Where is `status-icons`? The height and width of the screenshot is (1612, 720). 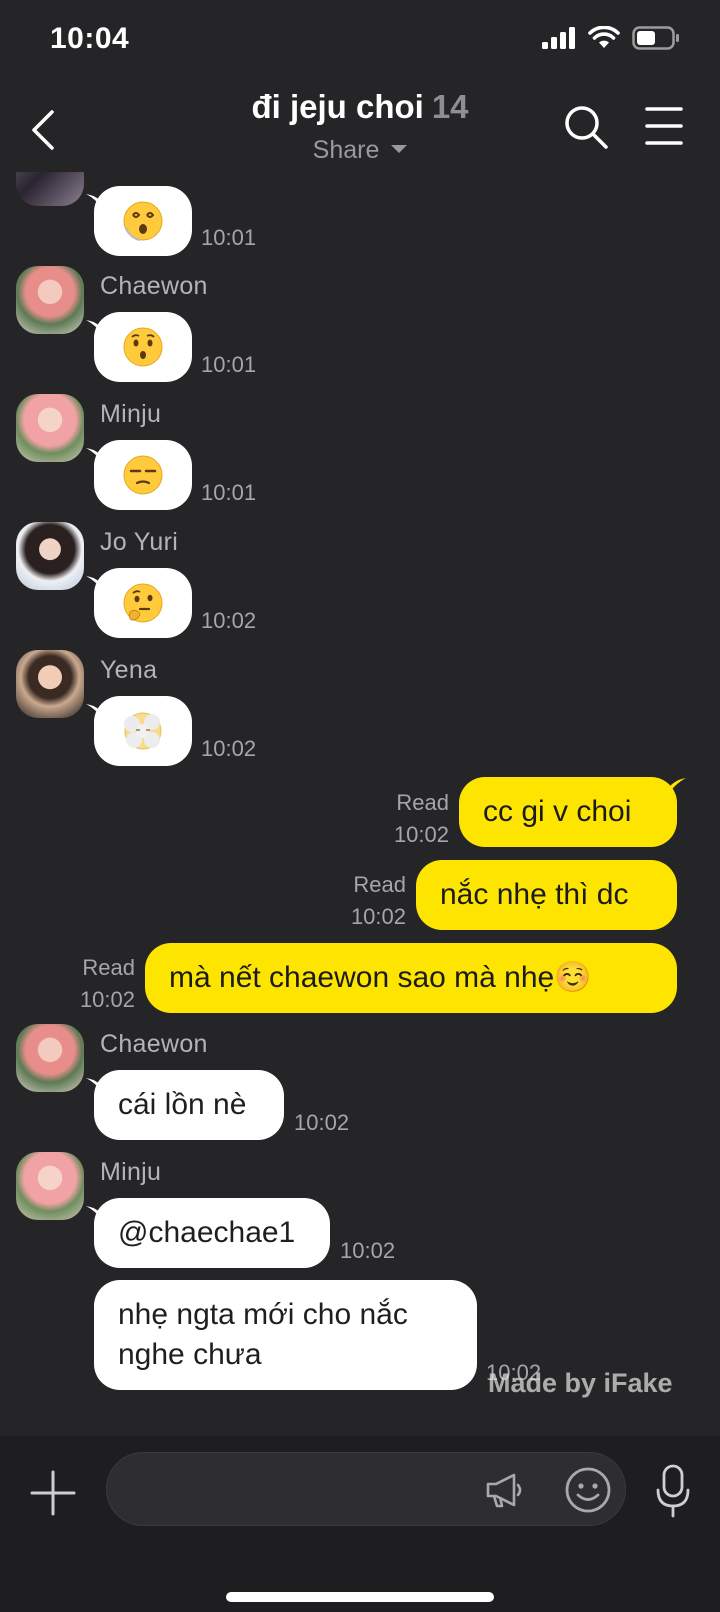
status-icons is located at coordinates (611, 38).